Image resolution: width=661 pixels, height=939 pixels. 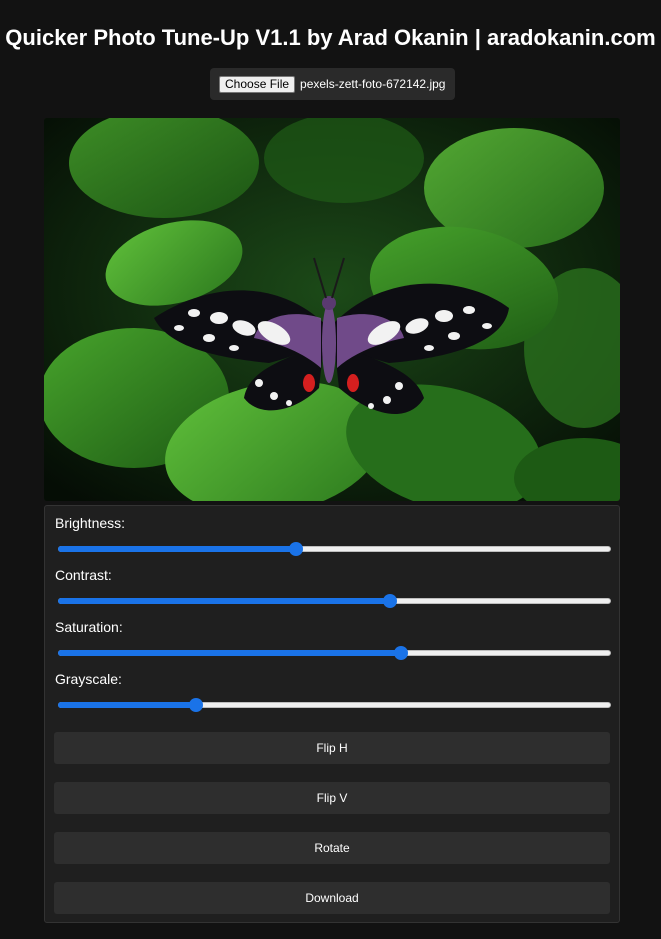 I want to click on grayscale-slider, so click(x=334, y=705).